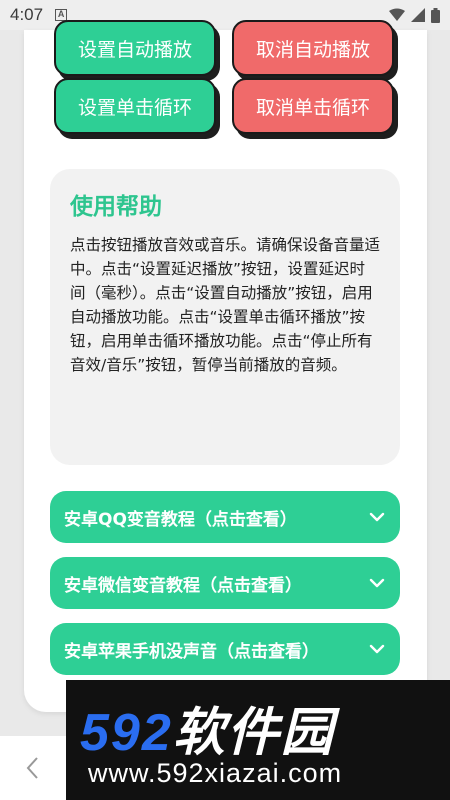 The image size is (450, 800). Describe the element at coordinates (180, 519) in the screenshot. I see `fold-label: 安卓QQ变音教程（点击查看）` at that location.